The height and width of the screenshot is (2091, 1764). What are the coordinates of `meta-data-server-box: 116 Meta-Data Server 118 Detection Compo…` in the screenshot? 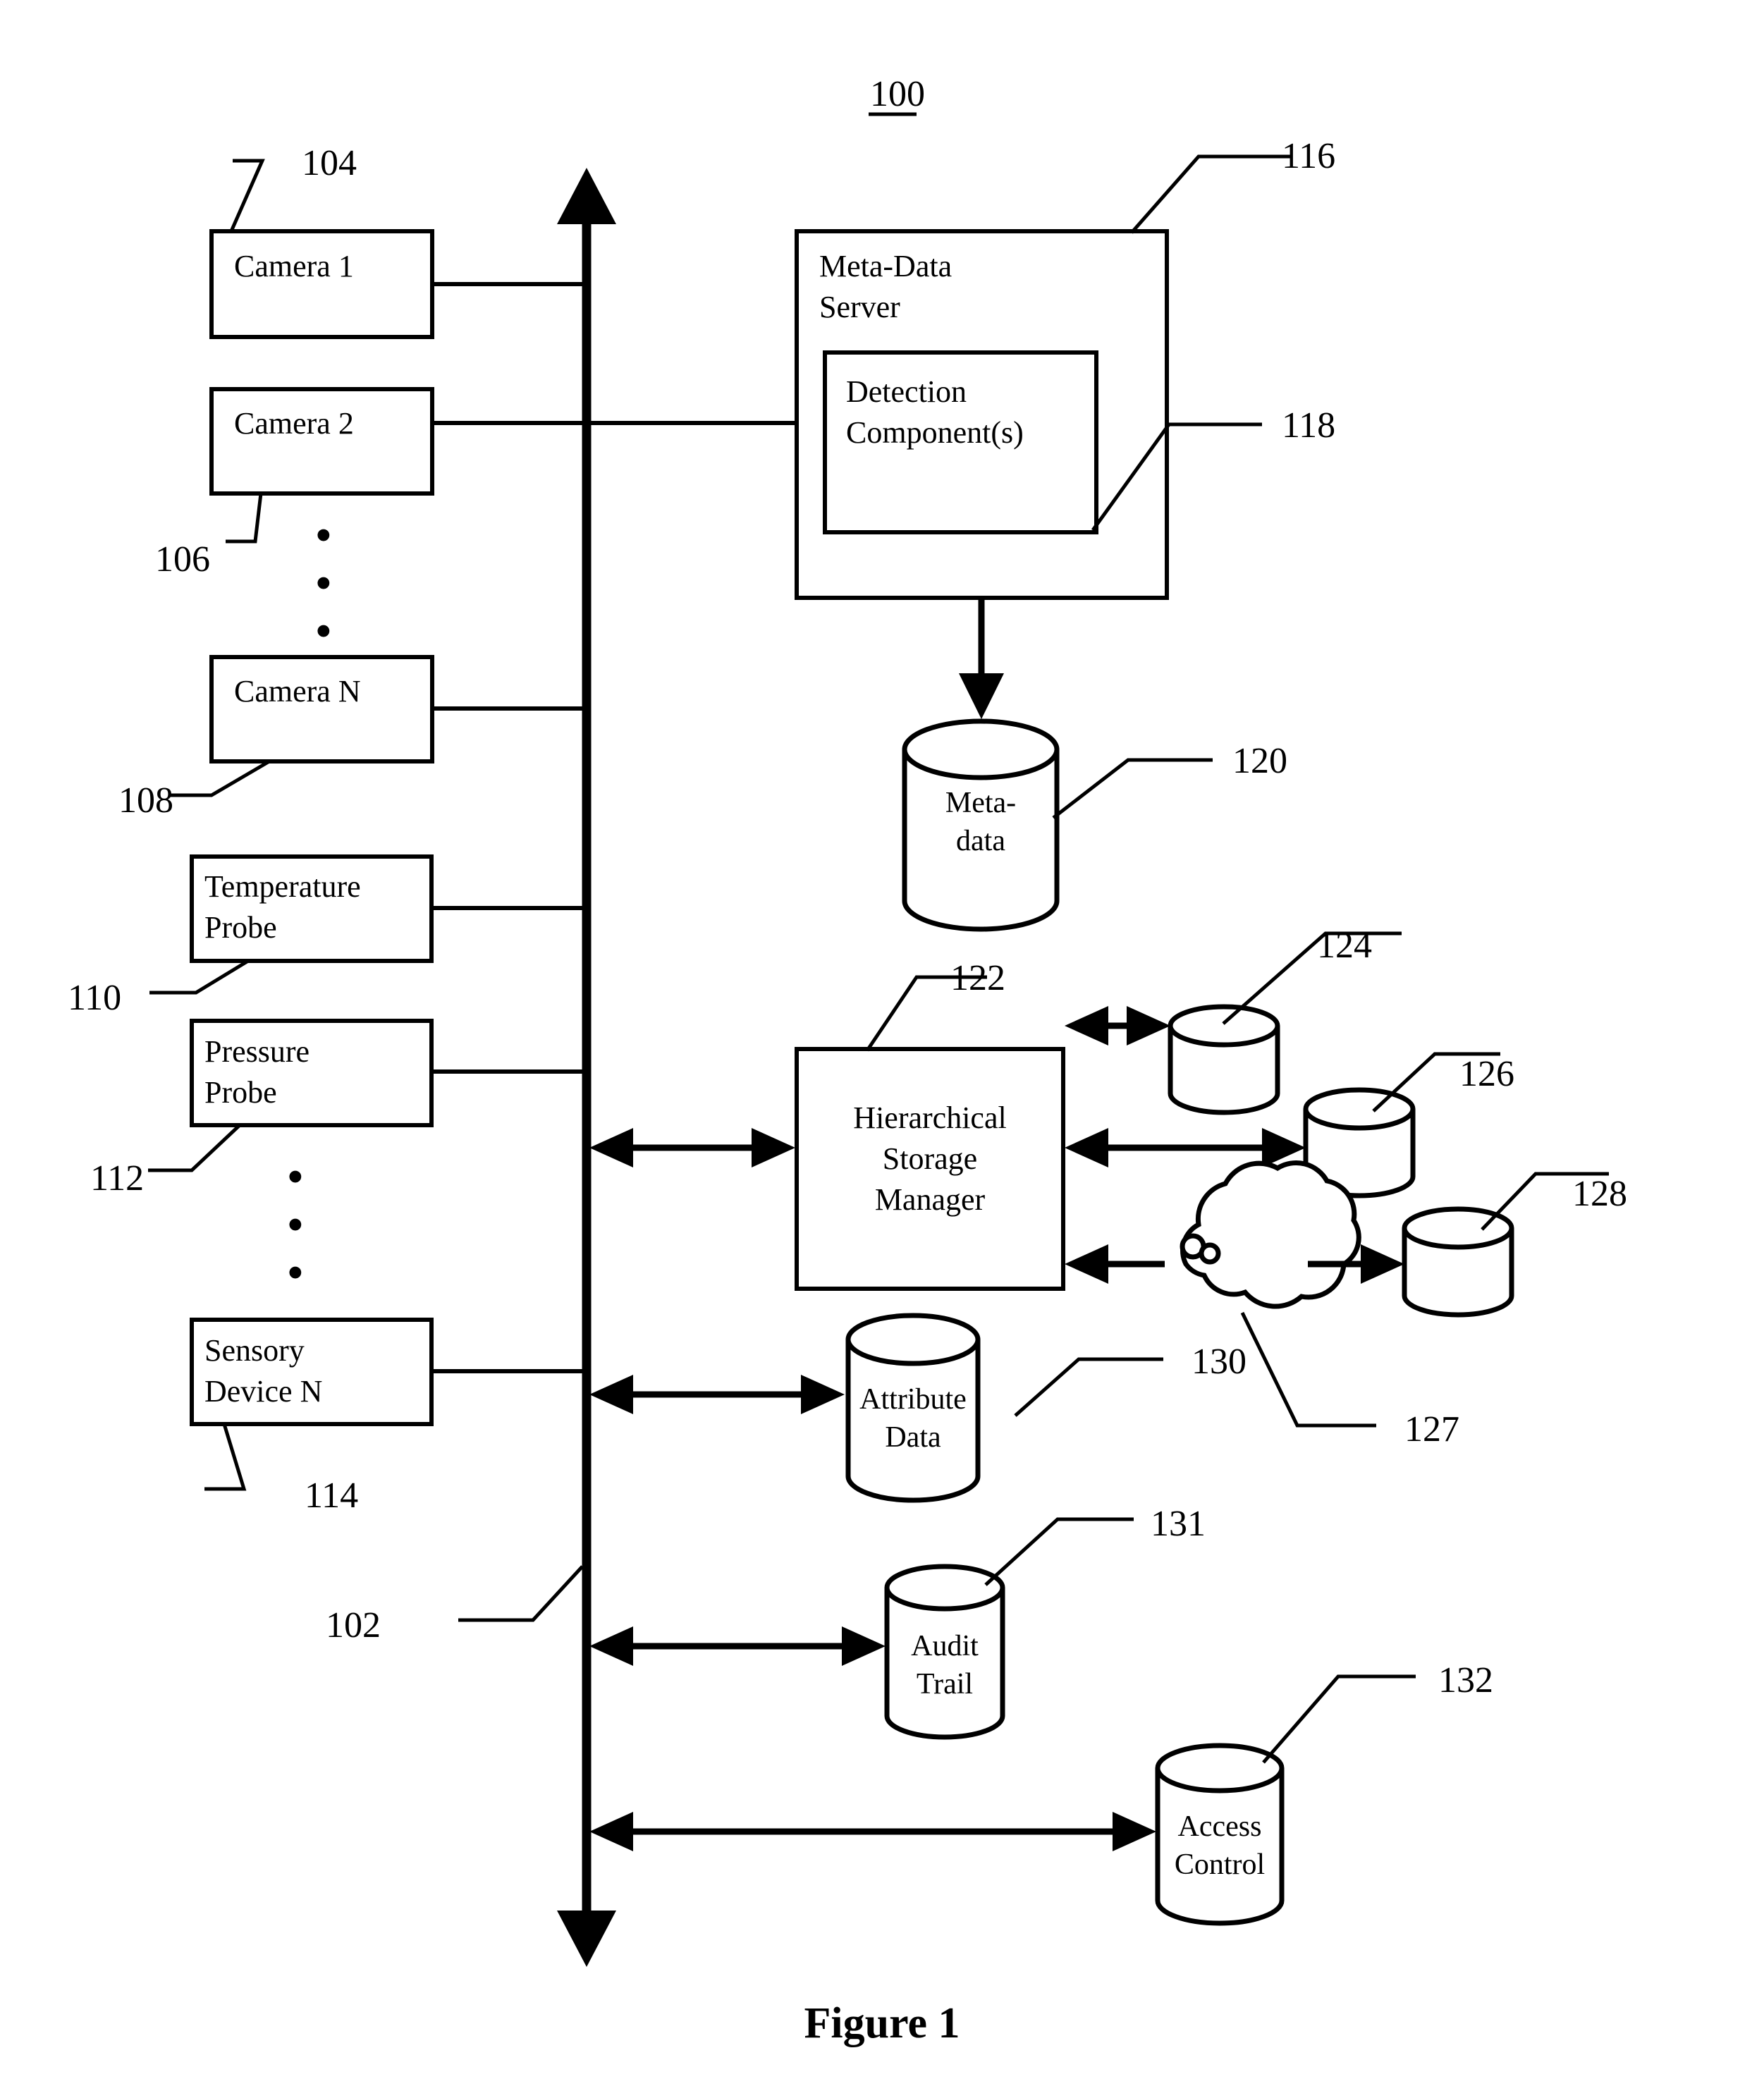 It's located at (961, 368).